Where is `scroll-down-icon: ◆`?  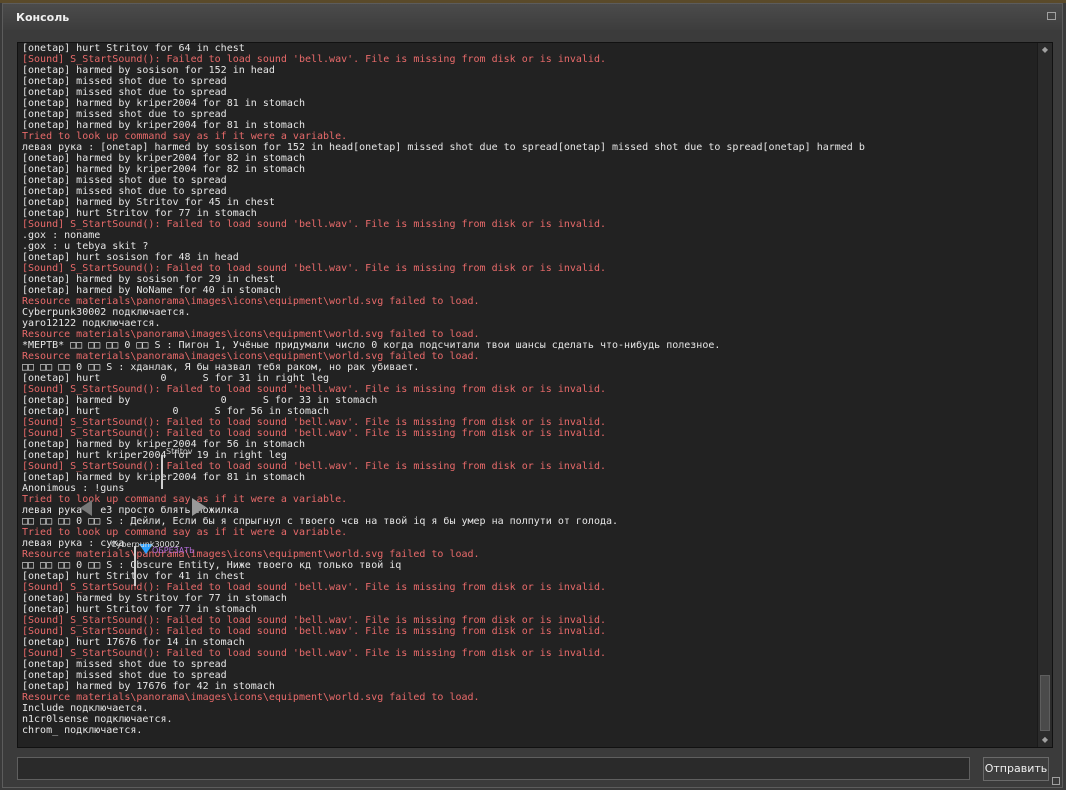 scroll-down-icon: ◆ is located at coordinates (1045, 740).